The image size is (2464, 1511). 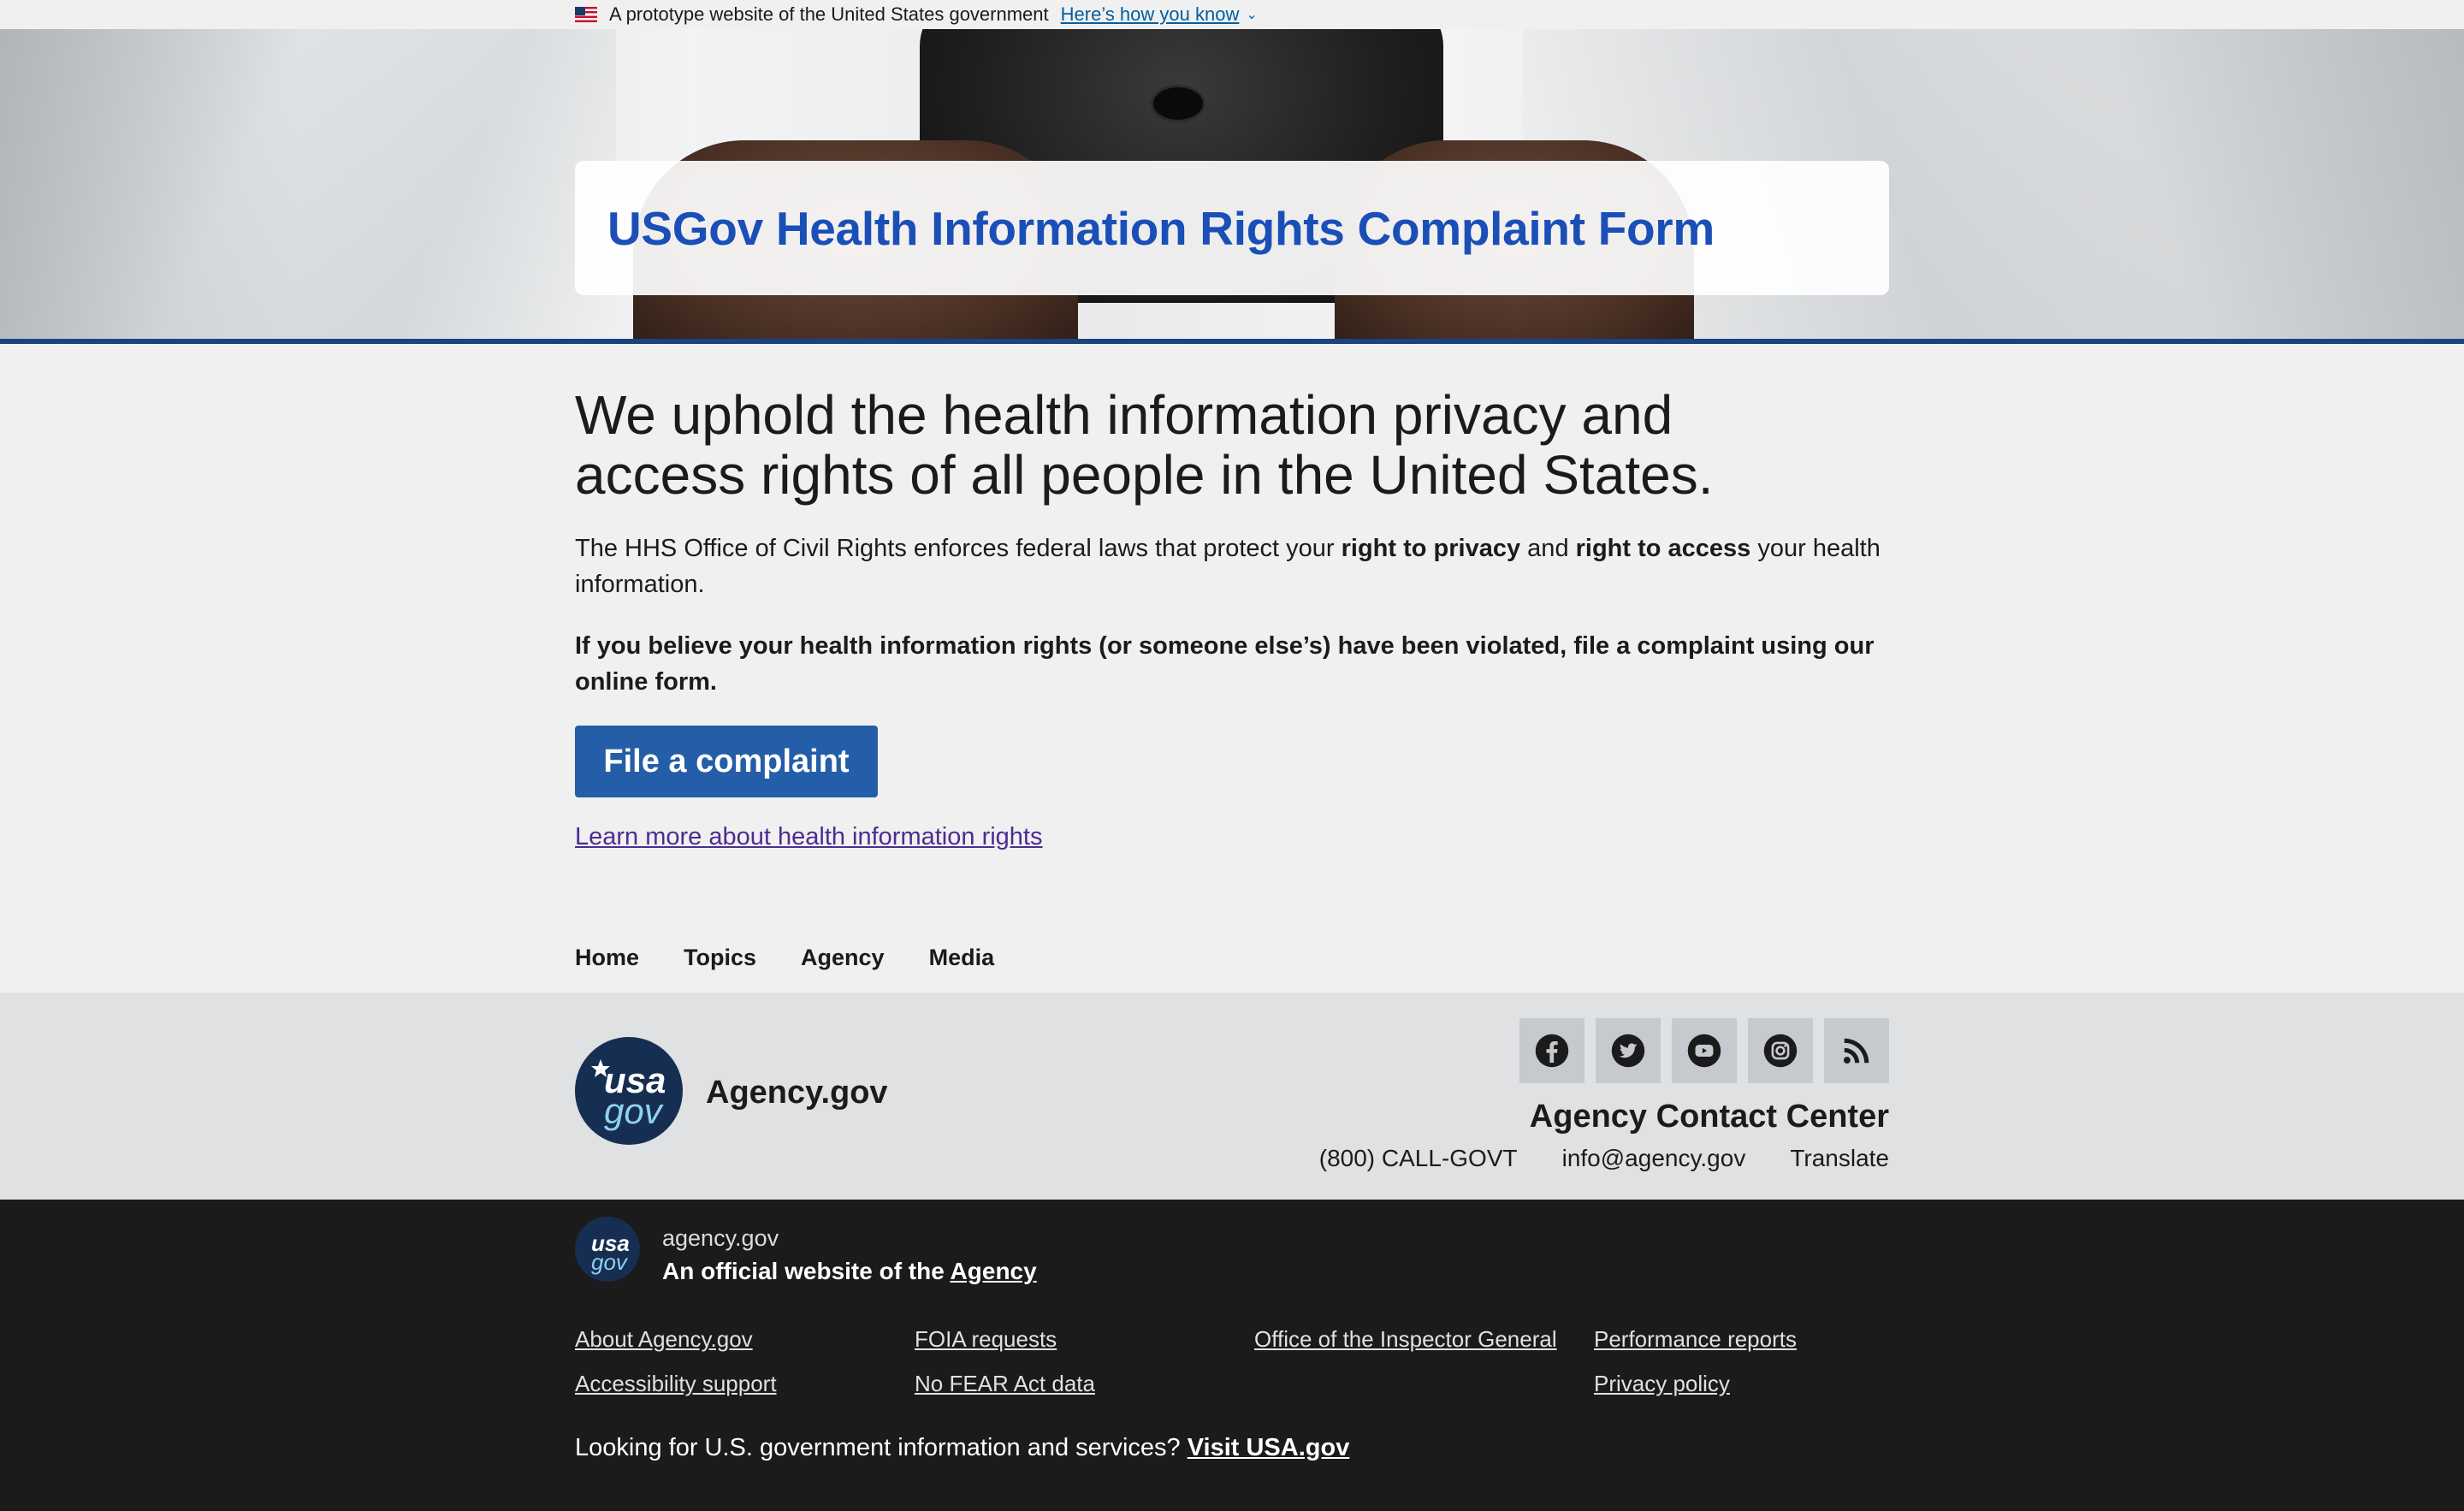 I want to click on contact-email: info@agency.gov, so click(x=1654, y=1159).